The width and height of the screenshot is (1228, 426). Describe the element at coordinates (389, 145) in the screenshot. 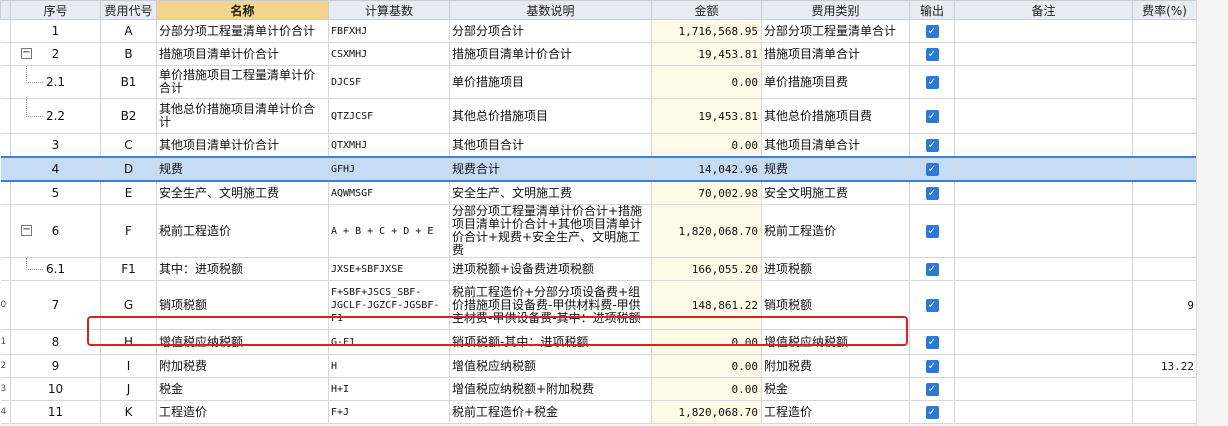

I see `base-cell: QTXMHJ` at that location.